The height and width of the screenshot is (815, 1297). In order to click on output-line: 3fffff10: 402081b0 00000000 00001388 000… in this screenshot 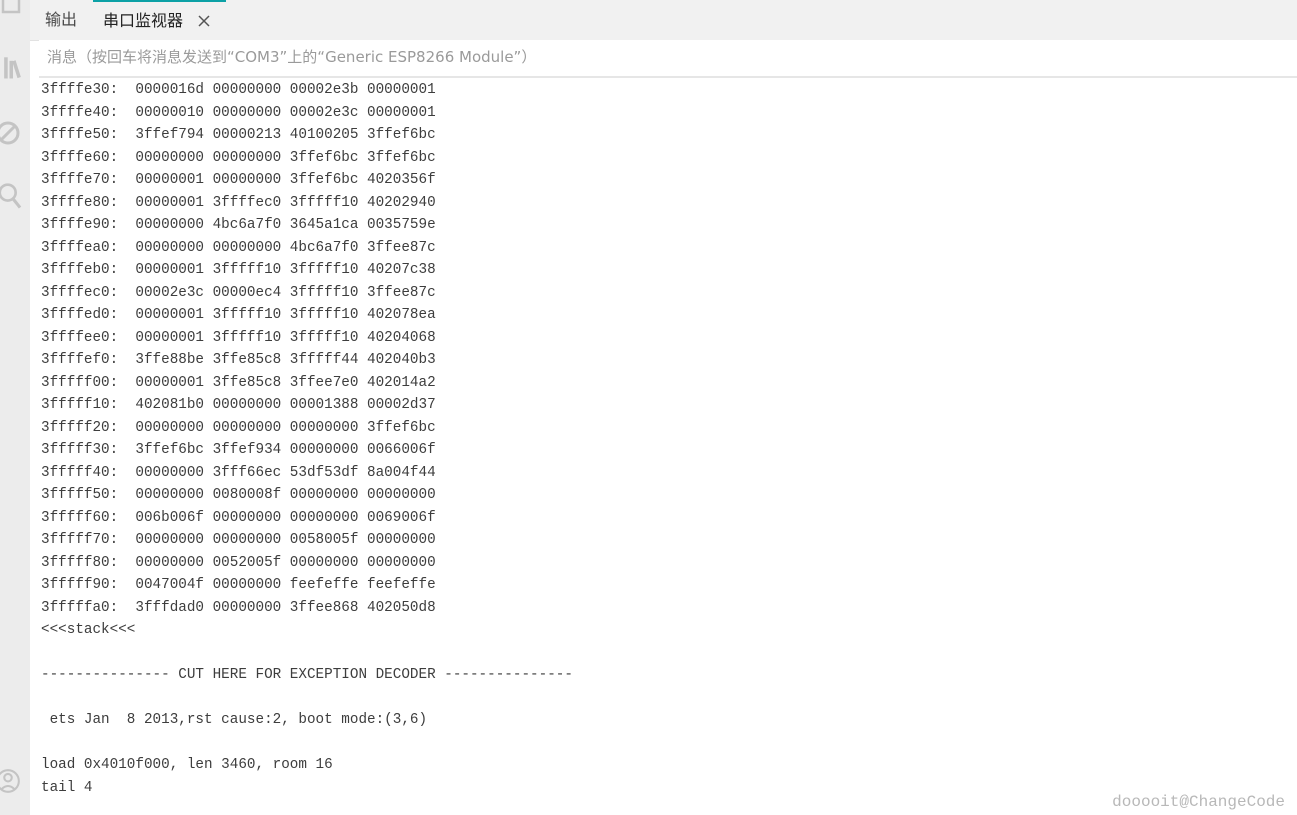, I will do `click(238, 405)`.